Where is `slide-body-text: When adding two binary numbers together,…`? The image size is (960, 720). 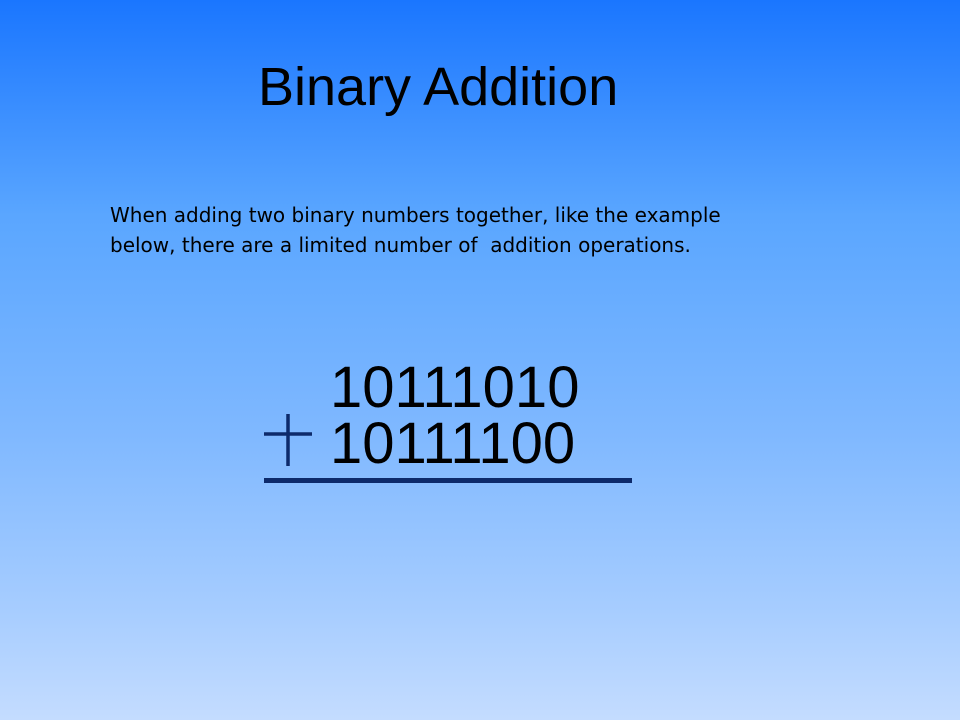
slide-body-text: When adding two binary numbers together,… is located at coordinates (460, 230).